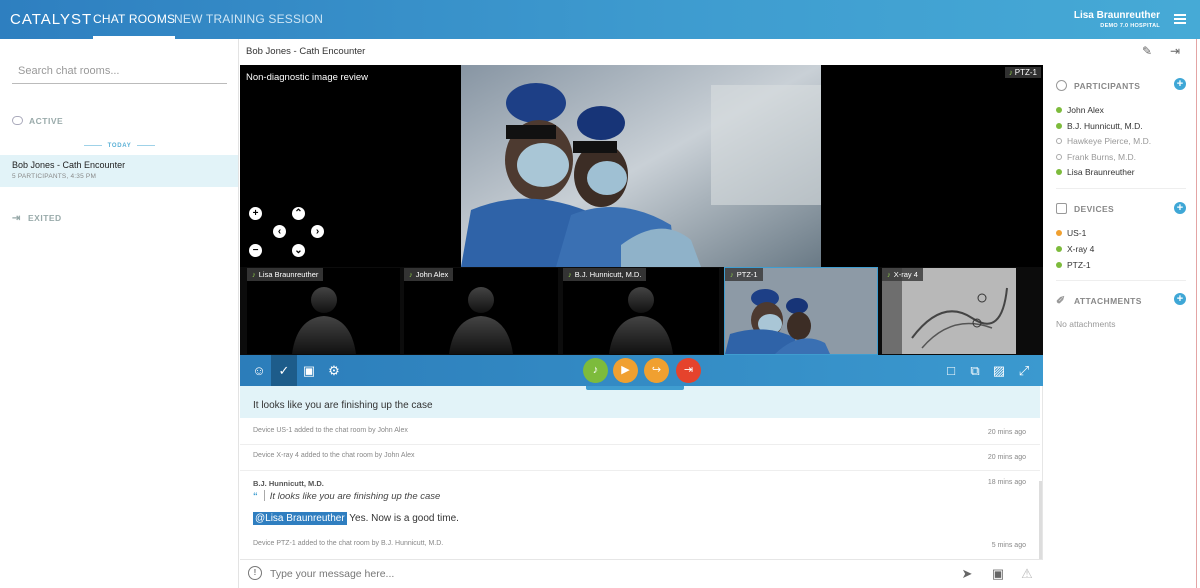 The width and height of the screenshot is (1200, 588). What do you see at coordinates (1086, 324) in the screenshot?
I see `no-attachments-text: No attachments` at bounding box center [1086, 324].